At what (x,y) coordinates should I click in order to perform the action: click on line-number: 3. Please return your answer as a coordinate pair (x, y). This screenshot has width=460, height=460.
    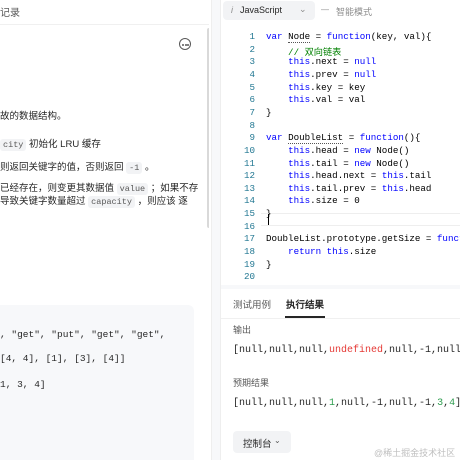
    Looking at the image, I should click on (252, 62).